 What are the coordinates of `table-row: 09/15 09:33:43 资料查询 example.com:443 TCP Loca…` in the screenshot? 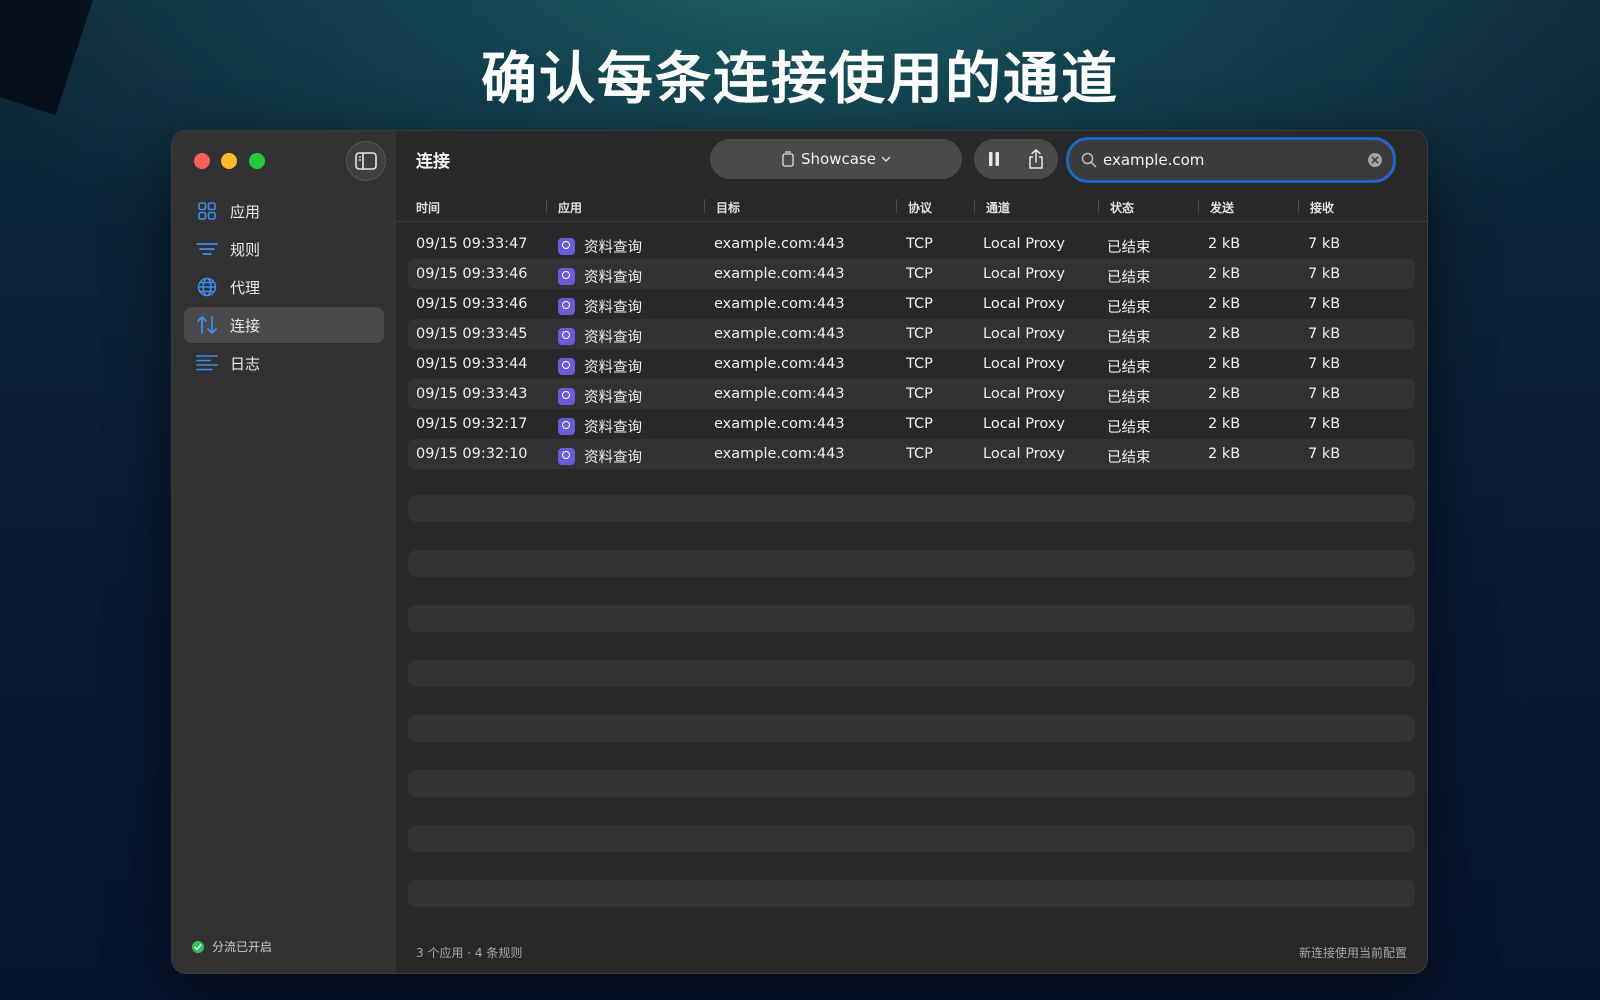 It's located at (911, 394).